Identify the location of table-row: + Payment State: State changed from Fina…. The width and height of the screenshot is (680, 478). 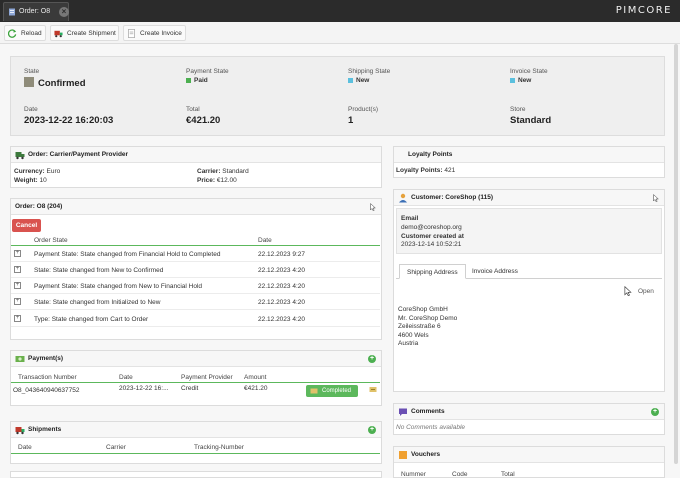
(195, 254).